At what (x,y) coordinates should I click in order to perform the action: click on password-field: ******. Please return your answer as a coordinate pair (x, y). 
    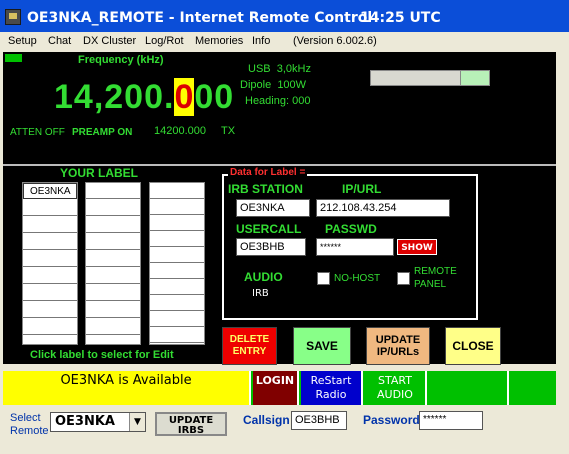
    Looking at the image, I should click on (451, 420).